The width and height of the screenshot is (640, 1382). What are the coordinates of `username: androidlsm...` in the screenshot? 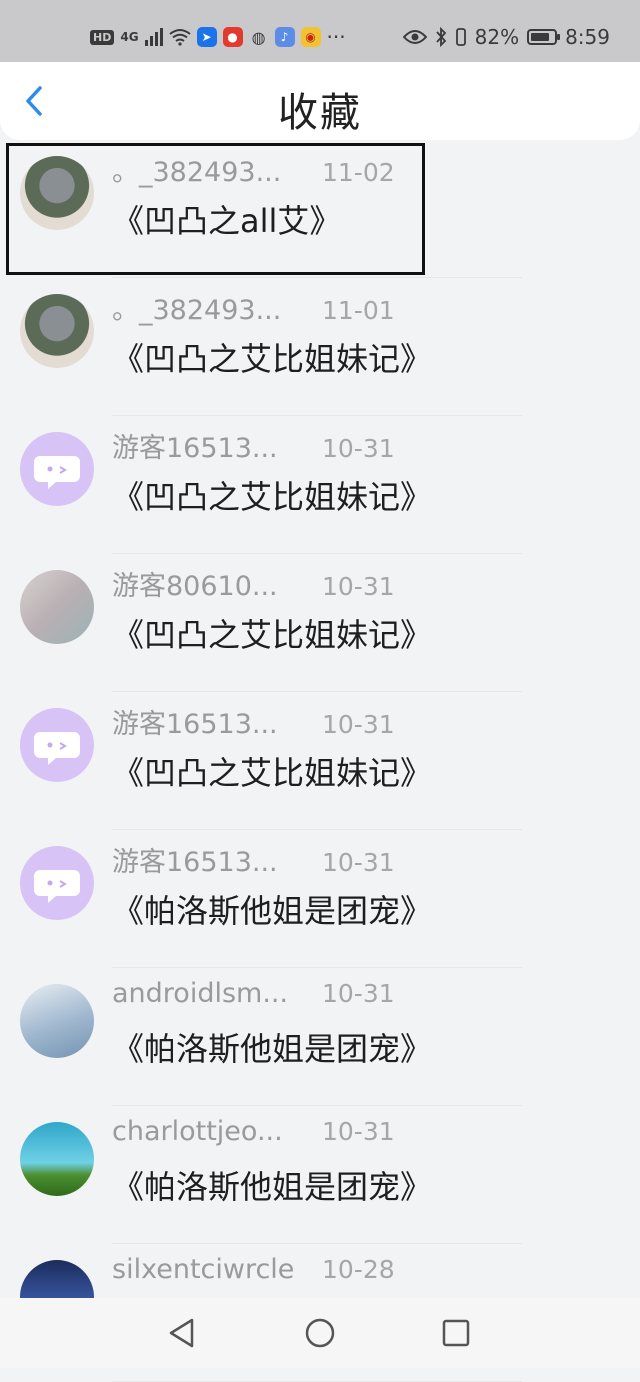 It's located at (212, 993).